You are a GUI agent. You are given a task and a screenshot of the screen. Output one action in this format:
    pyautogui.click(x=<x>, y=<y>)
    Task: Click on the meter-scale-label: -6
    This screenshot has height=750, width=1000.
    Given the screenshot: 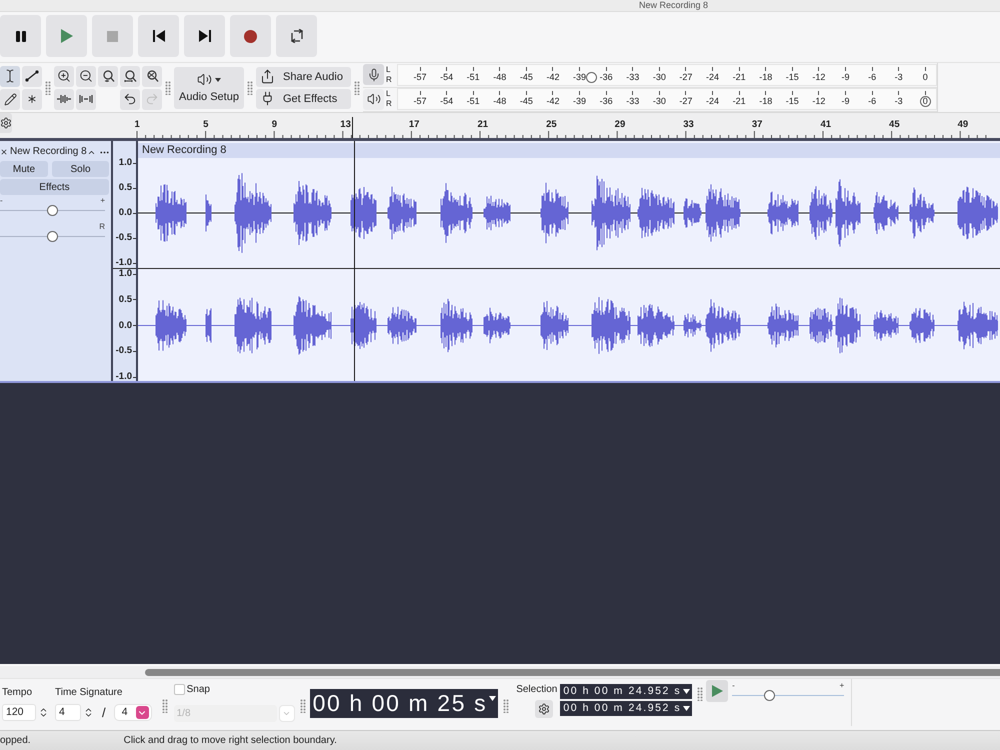 What is the action you would take?
    pyautogui.click(x=872, y=73)
    